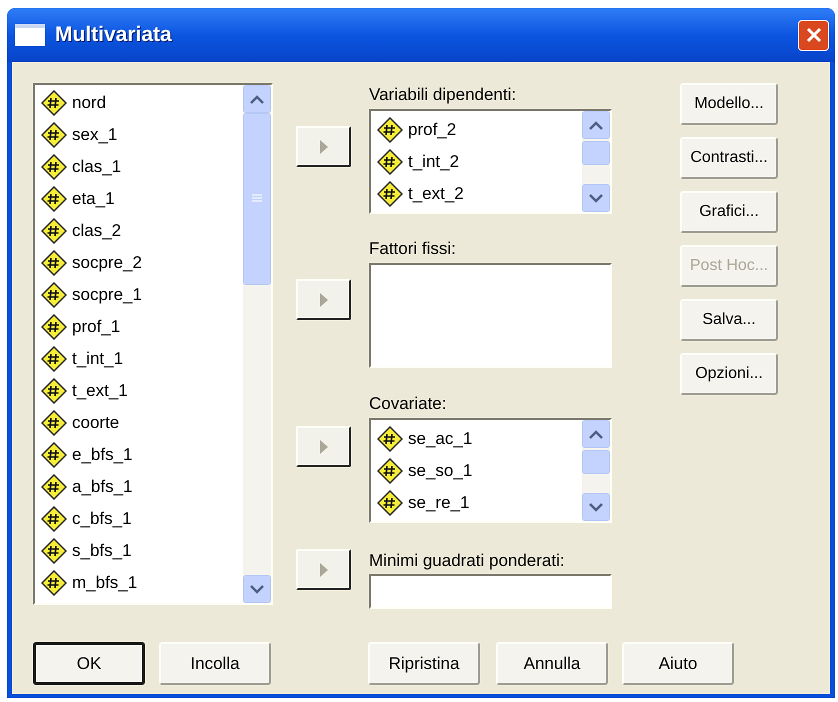 The image size is (838, 702). Describe the element at coordinates (139, 455) in the screenshot. I see `variable-item: e_bfs_1` at that location.